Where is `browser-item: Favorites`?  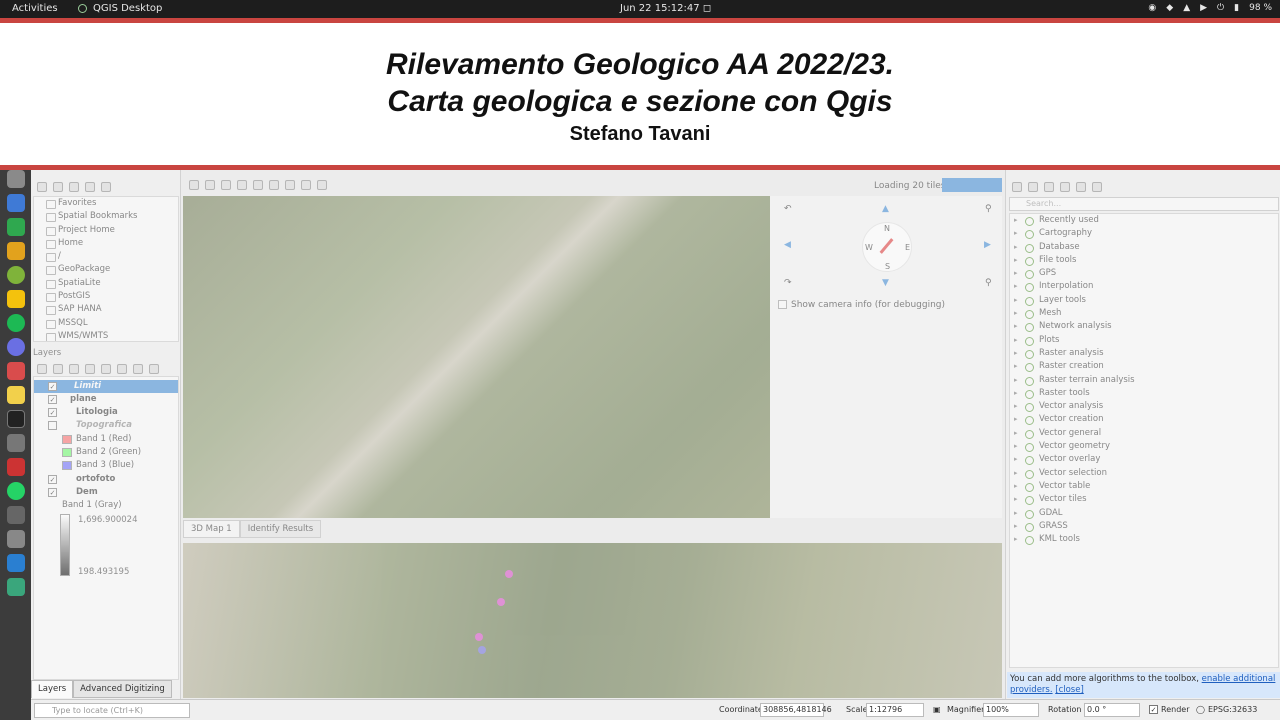
browser-item: Favorites is located at coordinates (106, 203).